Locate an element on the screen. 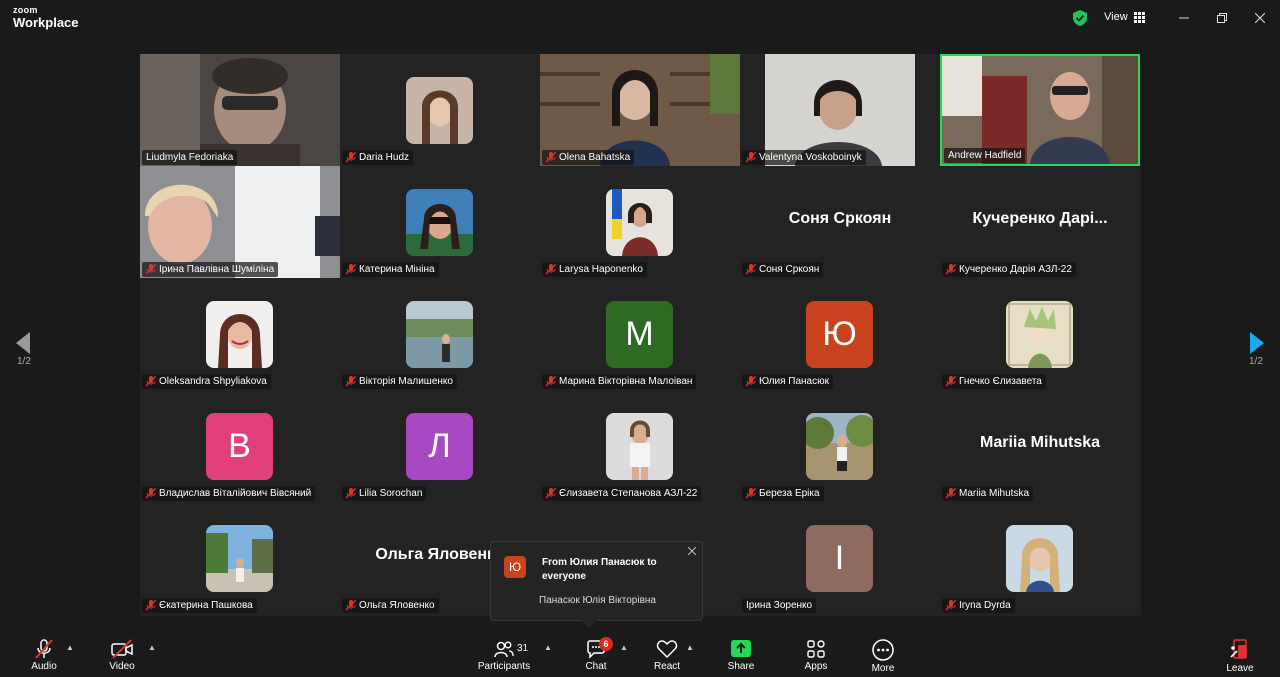 The width and height of the screenshot is (1280, 677). participant-tile: Iryna Dyrda is located at coordinates (1040, 558).